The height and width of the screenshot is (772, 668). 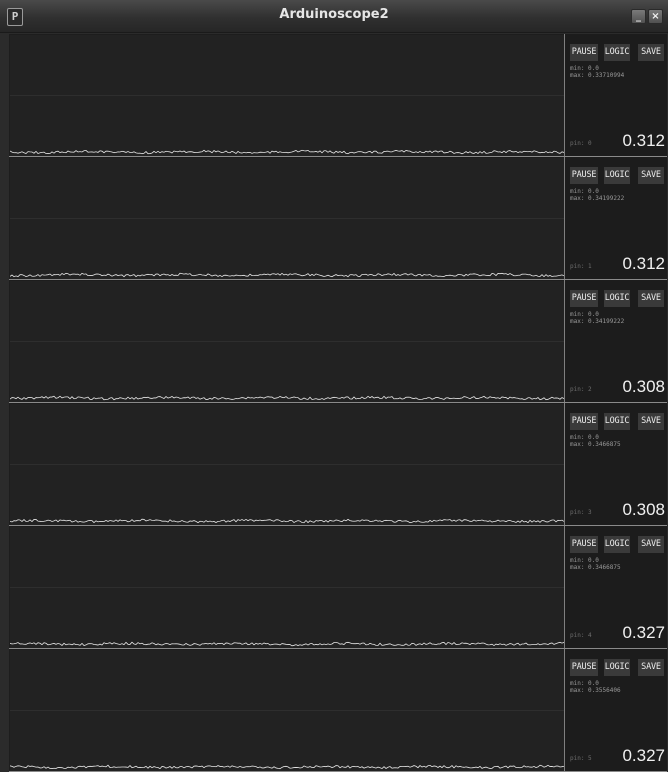 I want to click on close-button: ×, so click(x=655, y=16).